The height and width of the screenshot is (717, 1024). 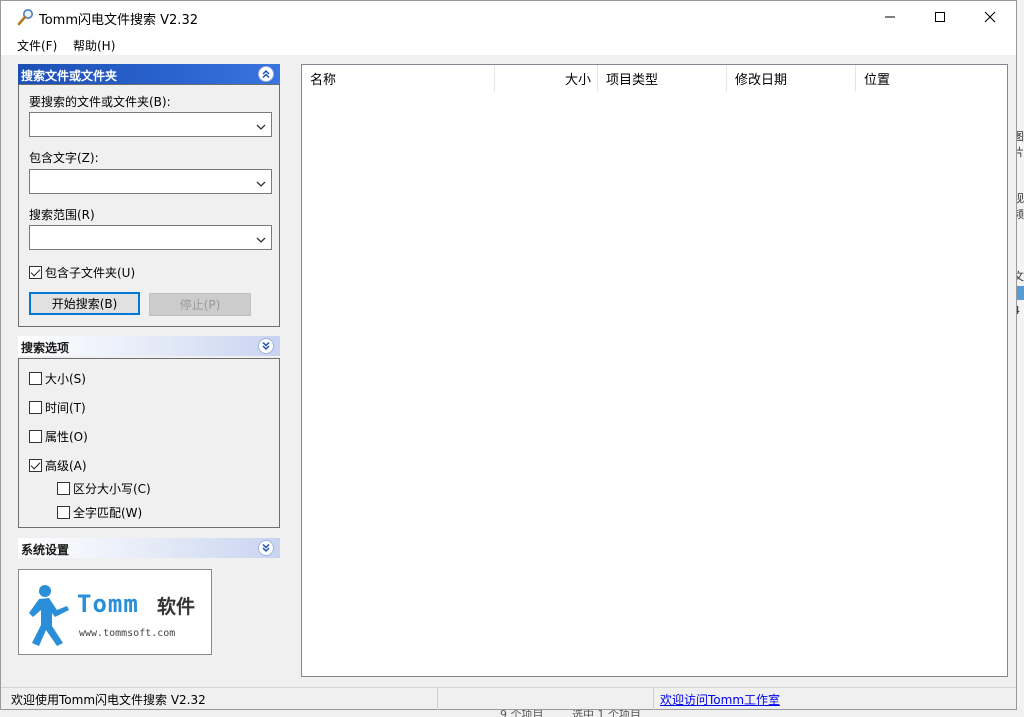 I want to click on column-modified: 修改日期, so click(x=791, y=78).